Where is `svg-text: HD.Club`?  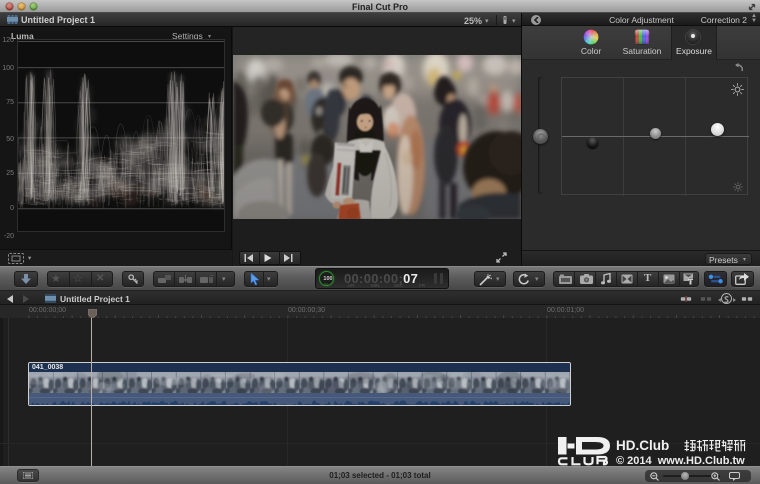
svg-text: HD.Club is located at coordinates (642, 445).